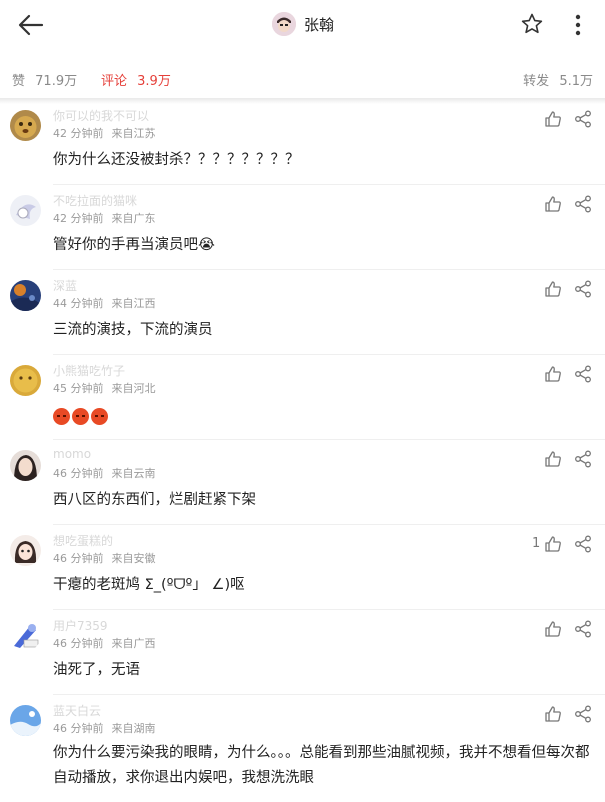 The width and height of the screenshot is (605, 802). Describe the element at coordinates (154, 500) in the screenshot. I see `comment-text: 西八区的东西们，烂剧赶紧下架` at that location.